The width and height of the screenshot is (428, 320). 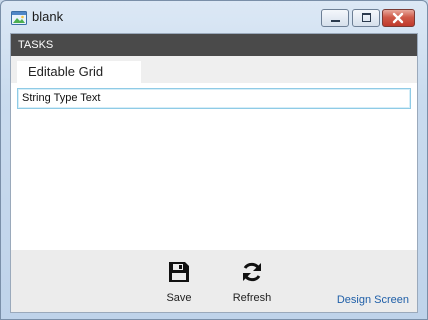 I want to click on app-window-icon, so click(x=19, y=17).